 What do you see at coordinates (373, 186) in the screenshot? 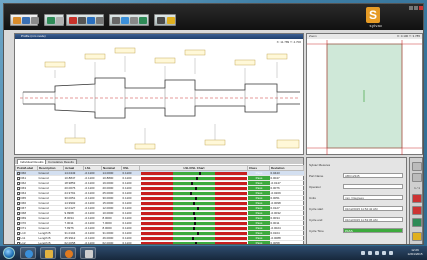
I see `operator-field` at bounding box center [373, 186].